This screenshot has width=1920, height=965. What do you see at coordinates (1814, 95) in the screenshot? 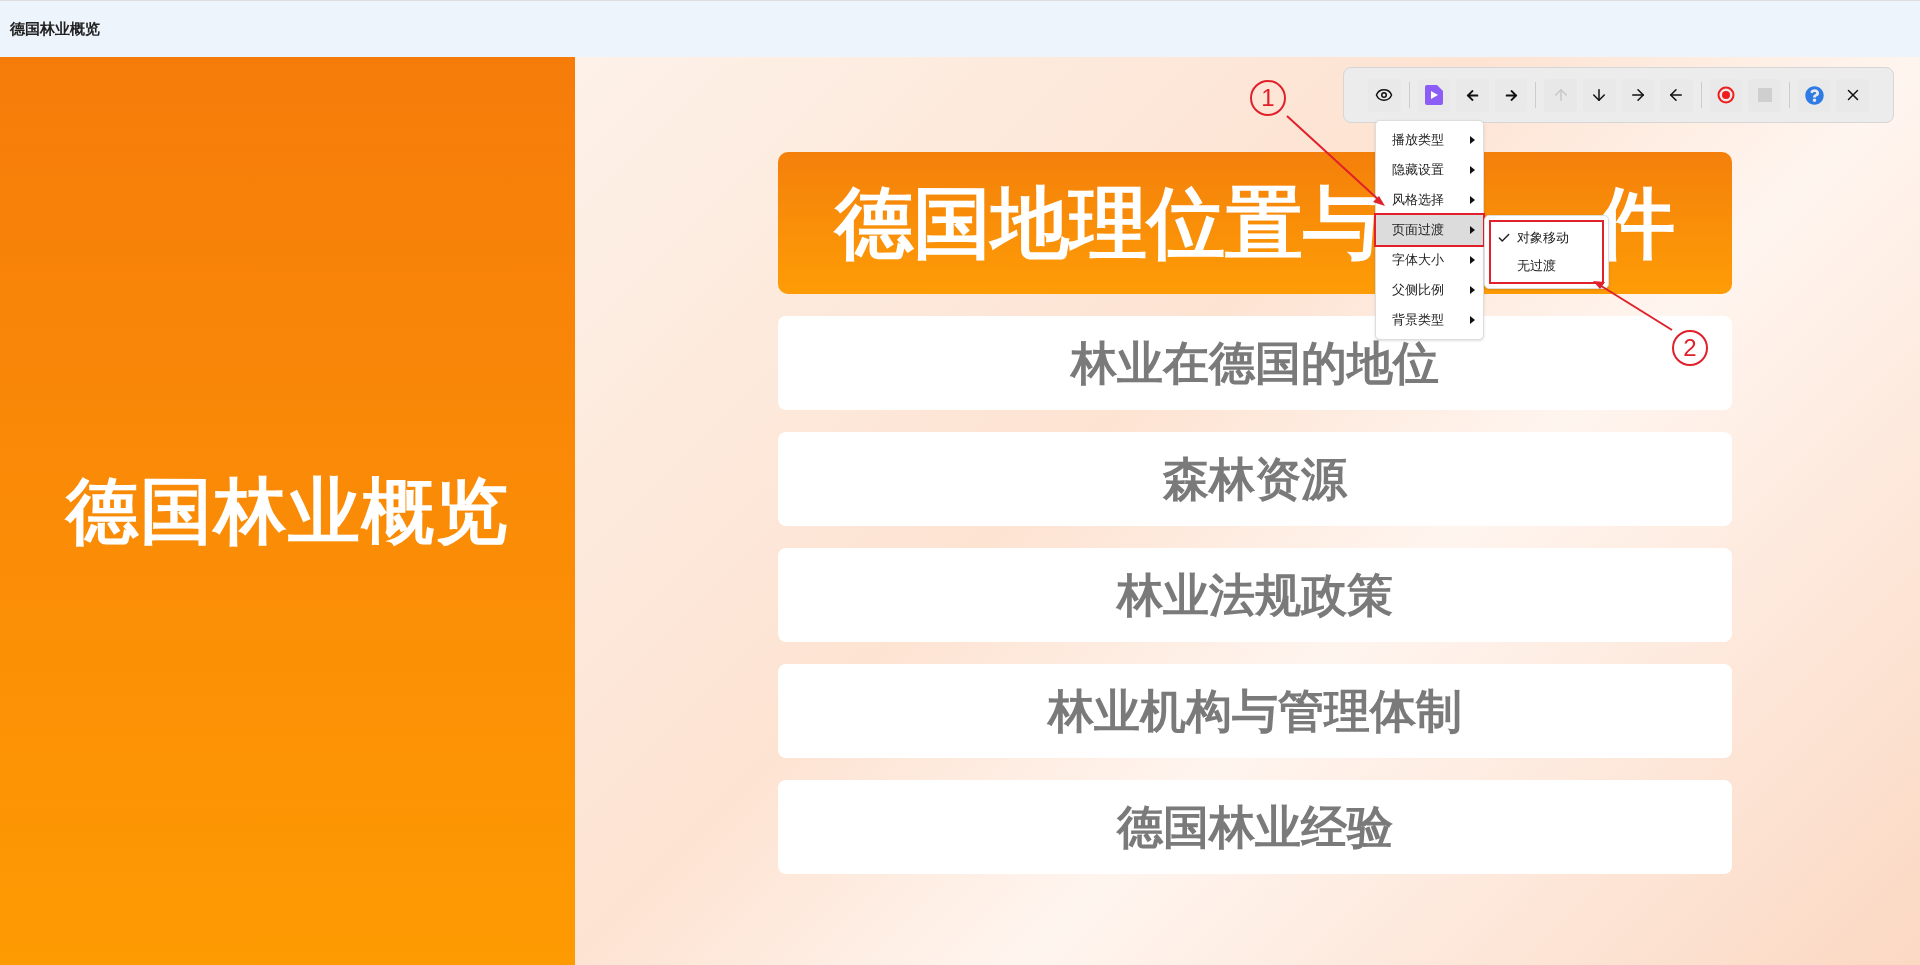
I see `help-icon` at bounding box center [1814, 95].